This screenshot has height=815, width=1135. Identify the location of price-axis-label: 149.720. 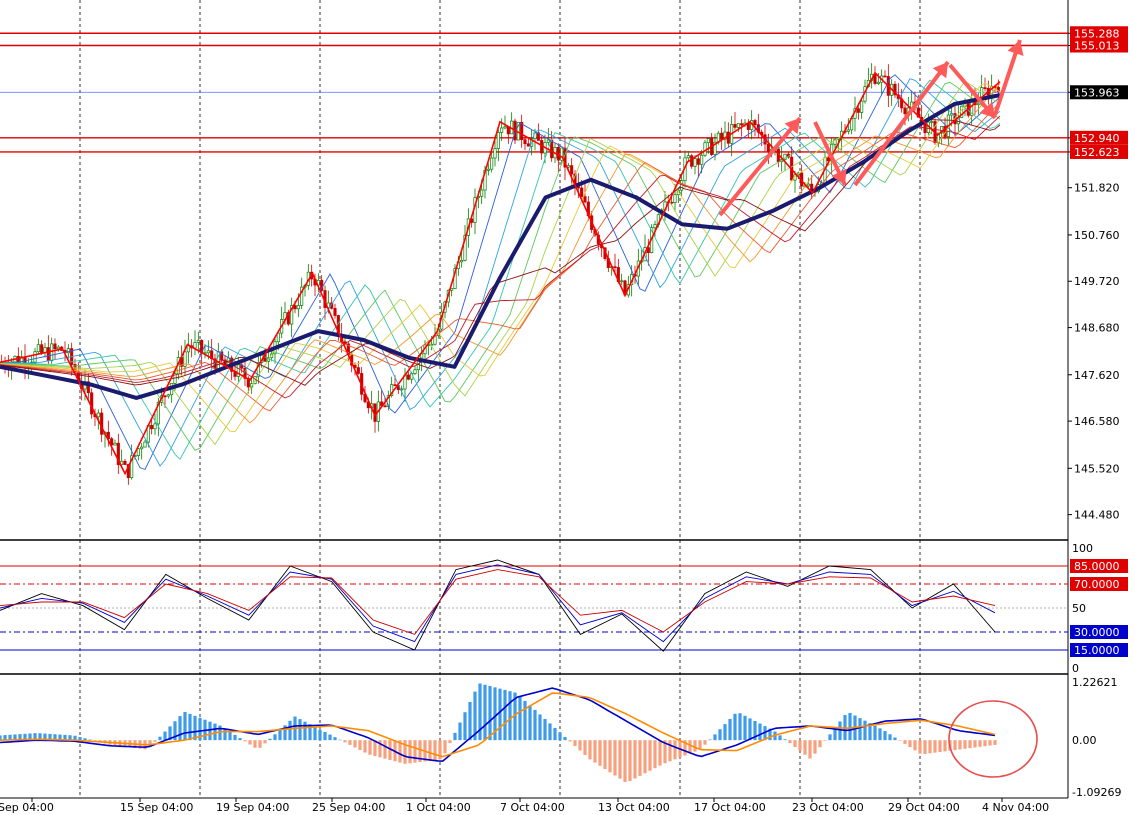
(1097, 281).